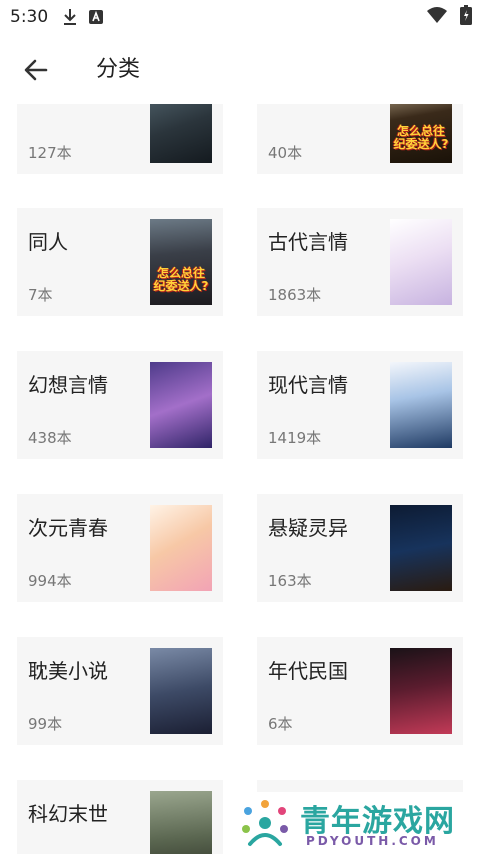  I want to click on battery-icon, so click(466, 17).